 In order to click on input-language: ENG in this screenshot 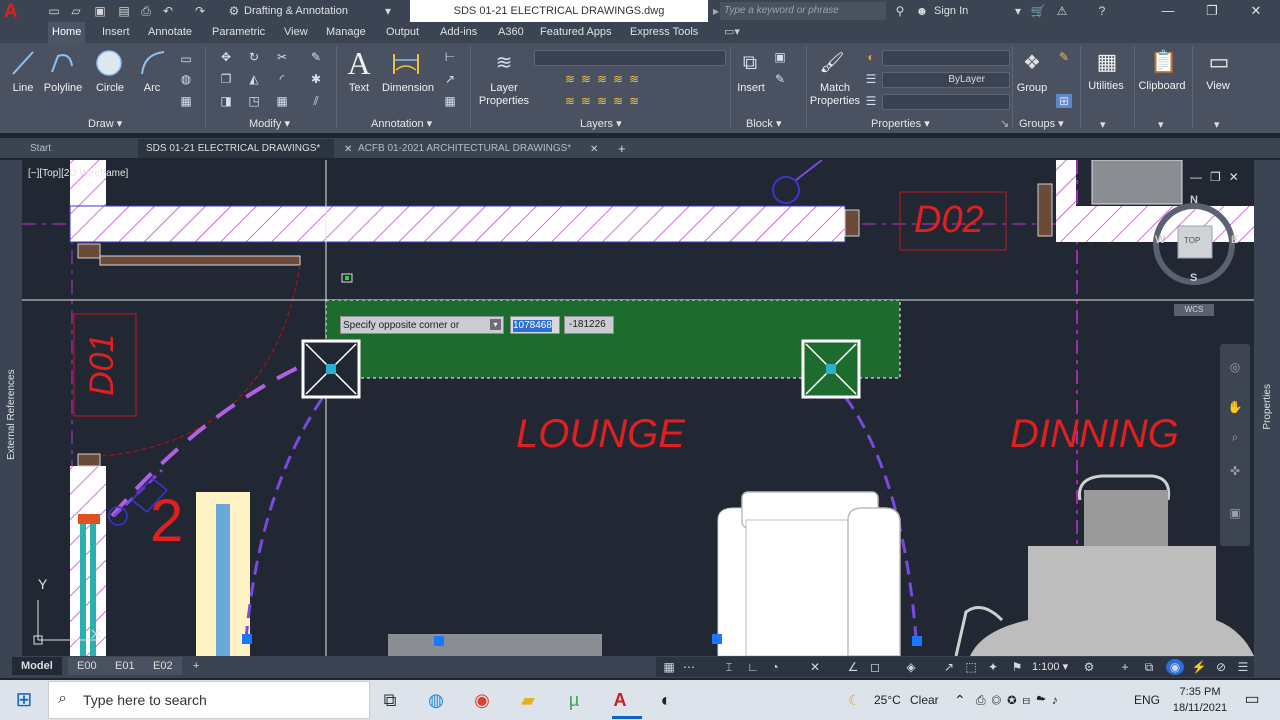, I will do `click(1147, 700)`.